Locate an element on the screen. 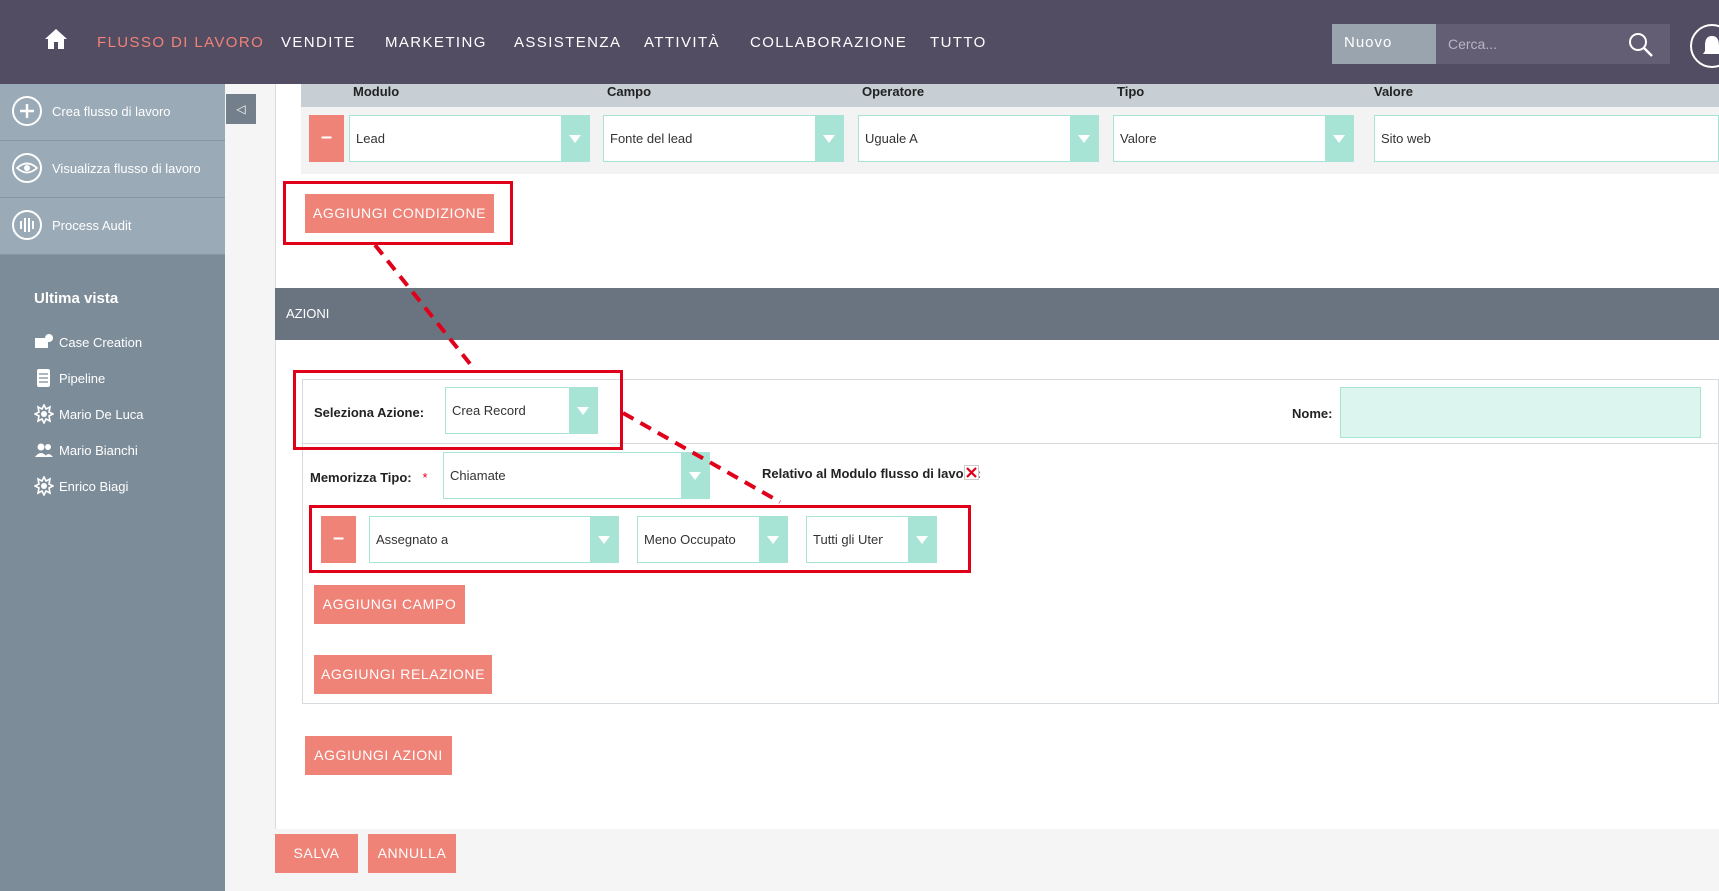 The width and height of the screenshot is (1719, 891). store-type-text: Memorizza Tipo: is located at coordinates (361, 477).